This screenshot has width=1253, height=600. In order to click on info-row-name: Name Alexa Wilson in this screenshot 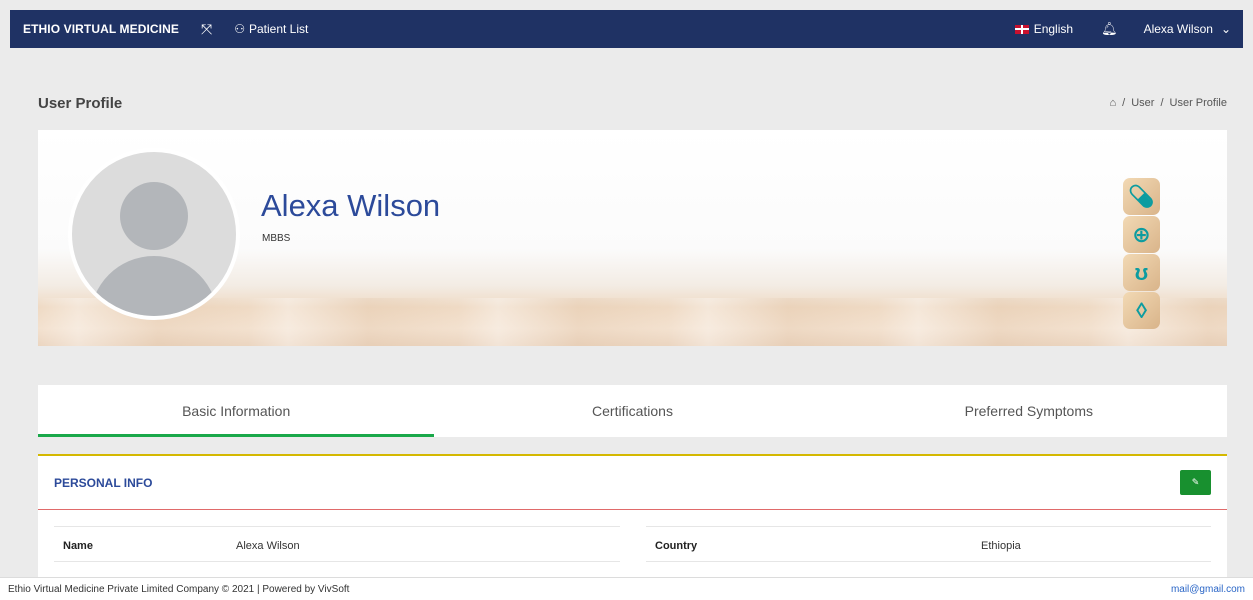, I will do `click(337, 544)`.